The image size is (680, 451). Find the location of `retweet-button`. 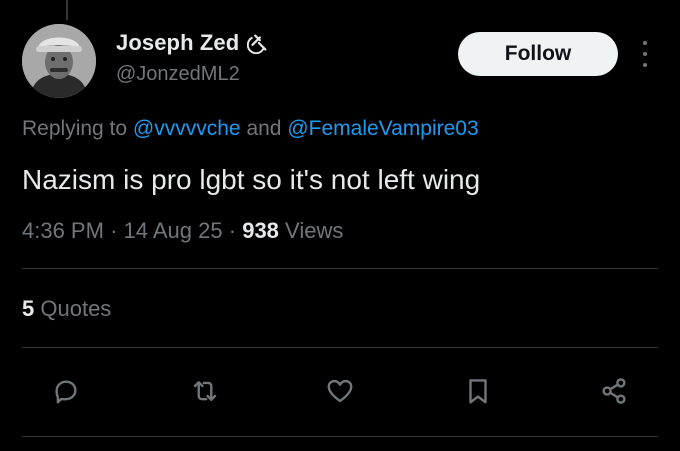

retweet-button is located at coordinates (205, 391).